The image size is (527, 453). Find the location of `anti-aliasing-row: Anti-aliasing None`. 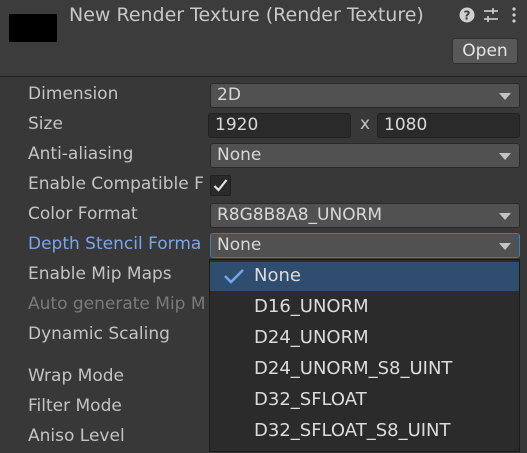

anti-aliasing-row: Anti-aliasing None is located at coordinates (263, 156).